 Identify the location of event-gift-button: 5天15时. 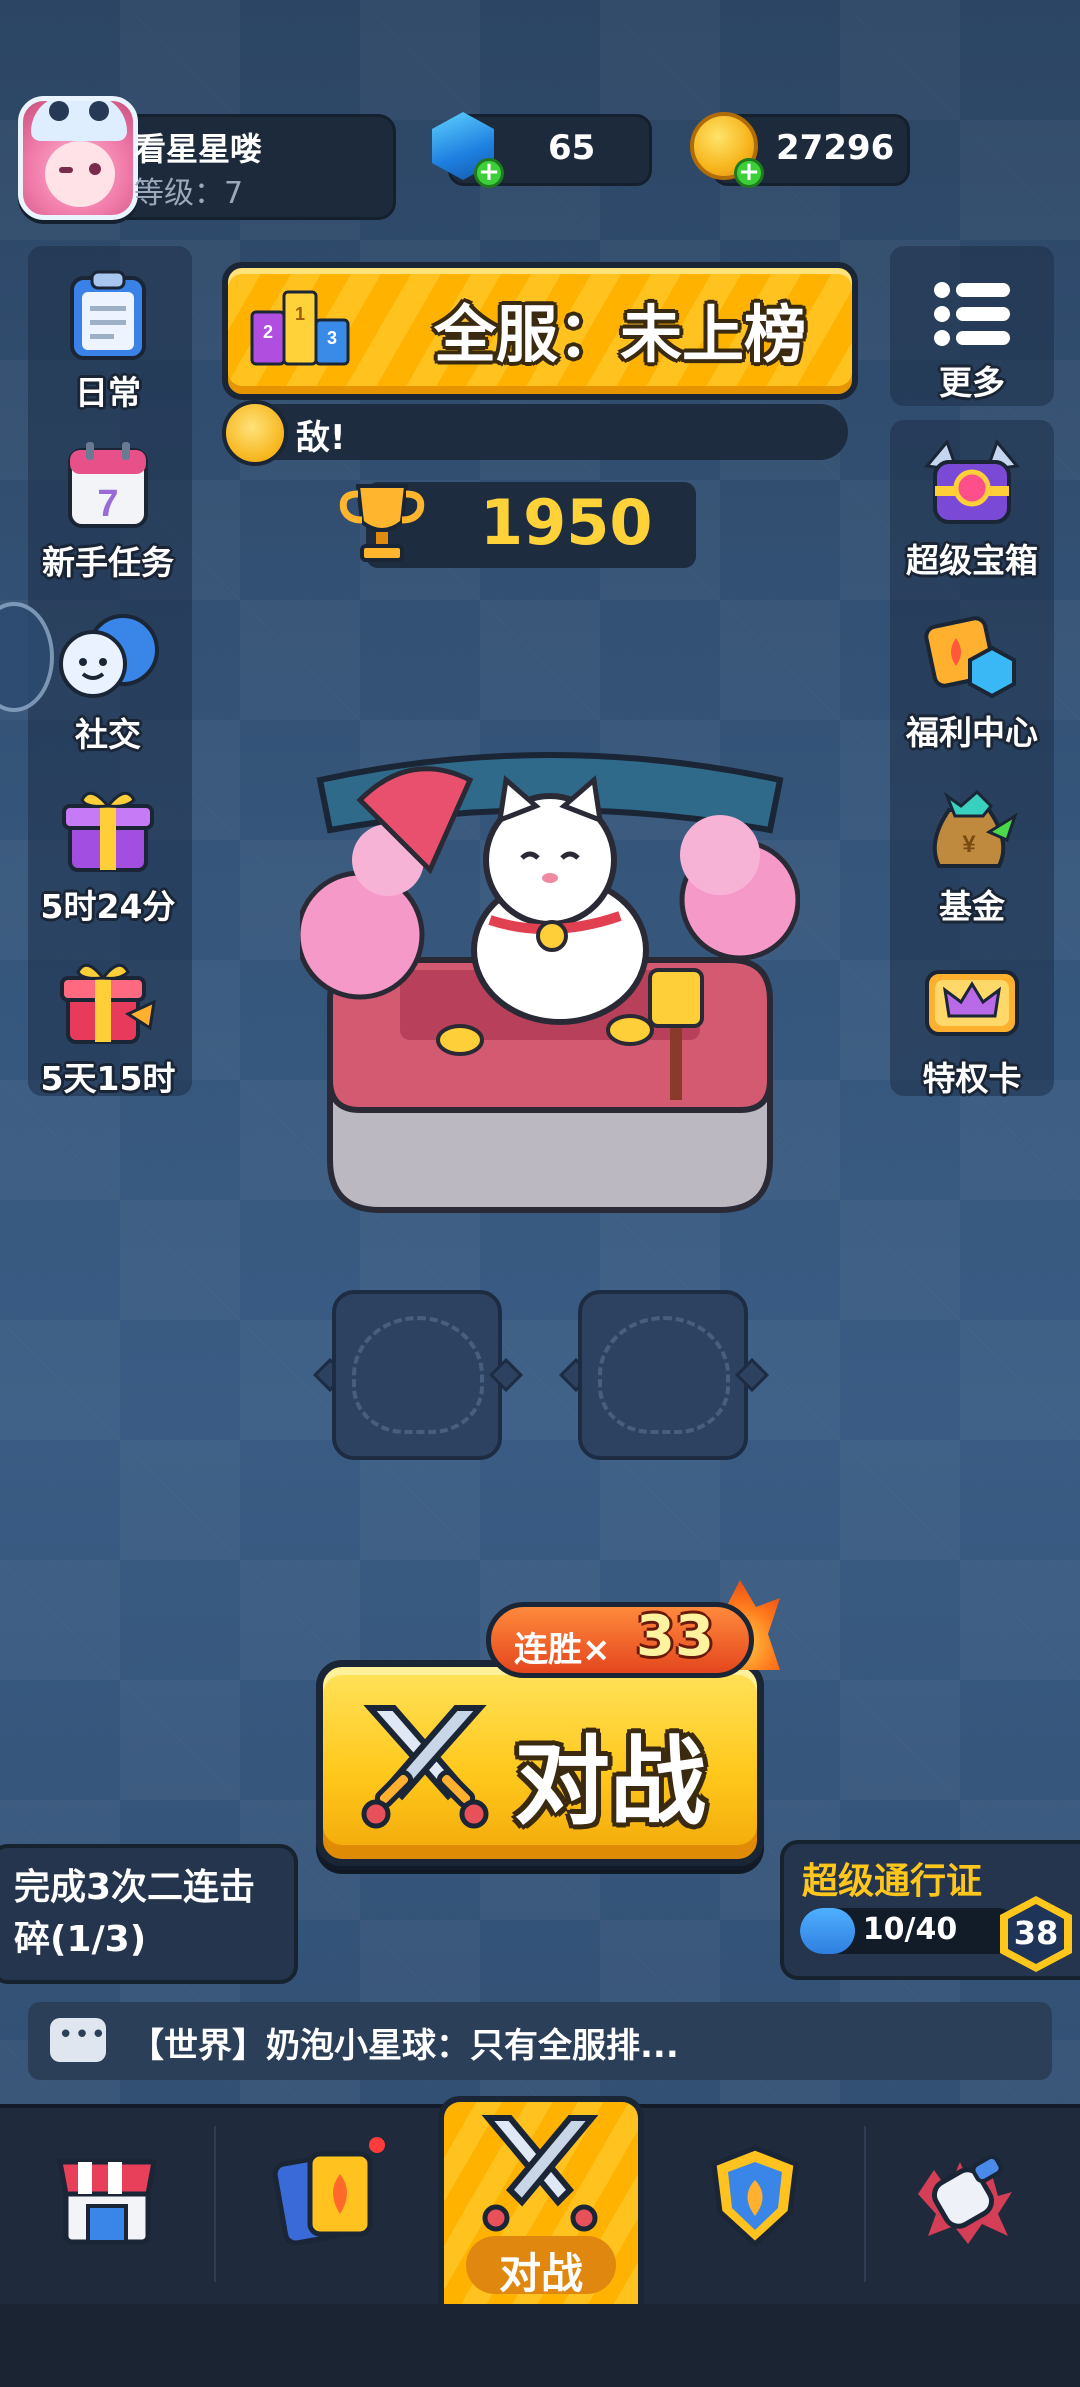
(108, 1027).